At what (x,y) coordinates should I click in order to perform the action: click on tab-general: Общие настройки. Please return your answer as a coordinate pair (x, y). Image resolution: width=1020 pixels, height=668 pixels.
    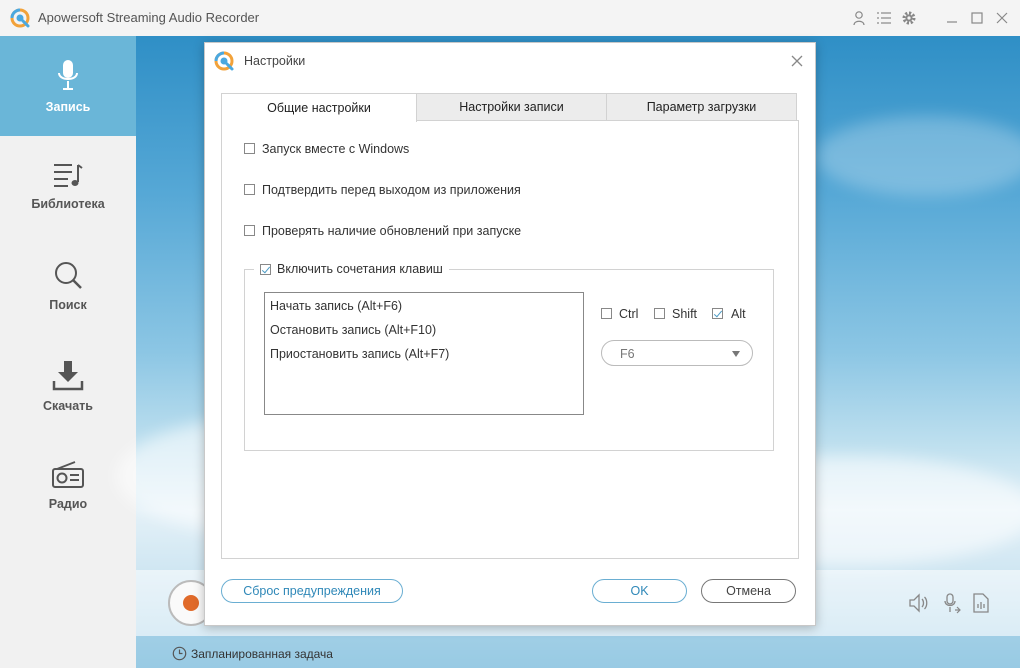
    Looking at the image, I should click on (319, 107).